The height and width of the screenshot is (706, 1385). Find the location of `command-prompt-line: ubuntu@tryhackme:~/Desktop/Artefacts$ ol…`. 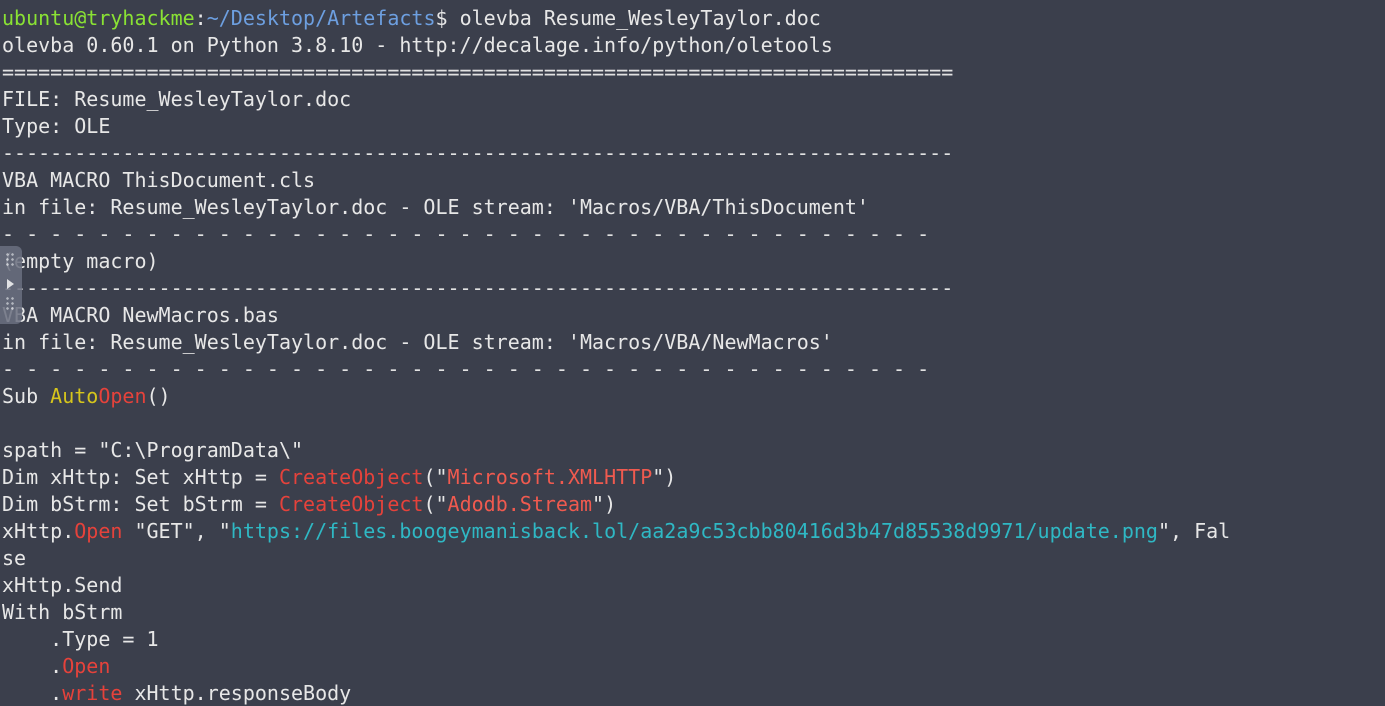

command-prompt-line: ubuntu@tryhackme:~/Desktop/Artefacts$ ol… is located at coordinates (692, 18).